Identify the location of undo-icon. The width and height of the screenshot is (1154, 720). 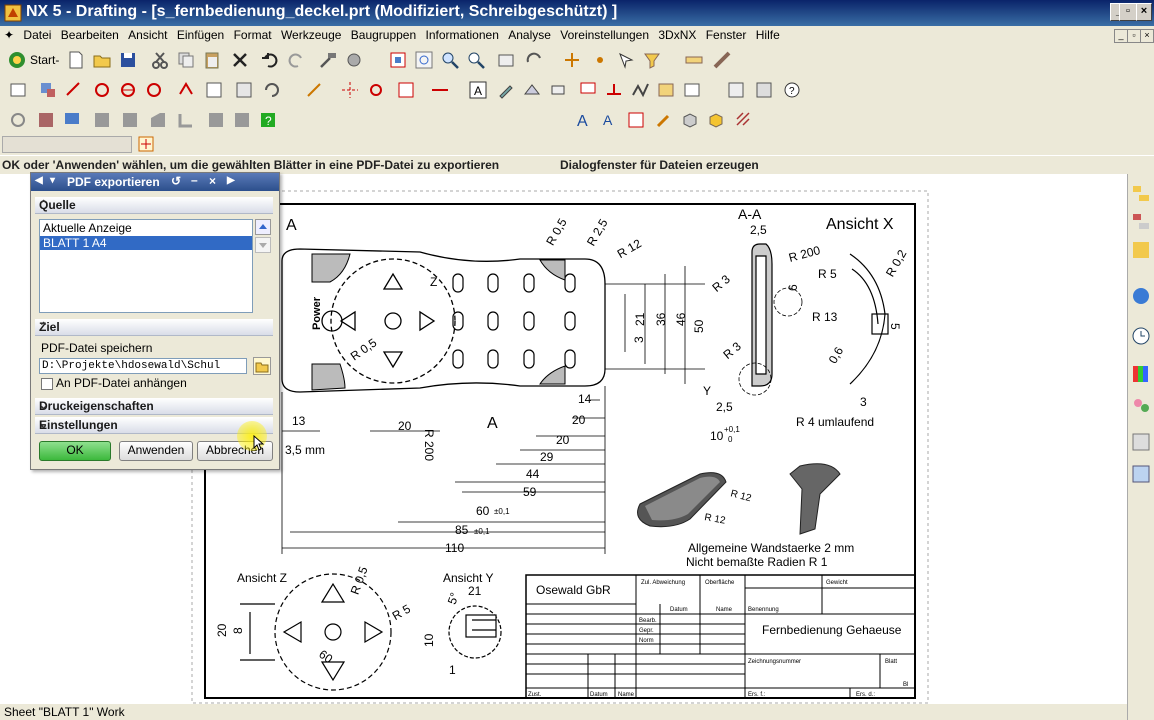
(270, 60).